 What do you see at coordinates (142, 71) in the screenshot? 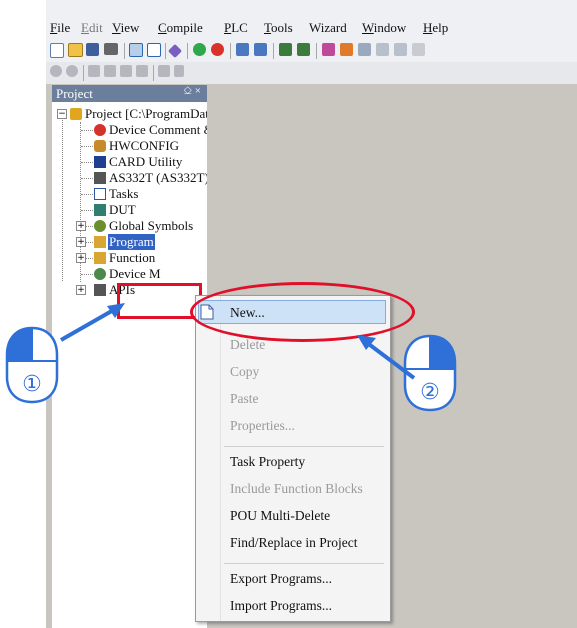
I see `pencil-icon` at bounding box center [142, 71].